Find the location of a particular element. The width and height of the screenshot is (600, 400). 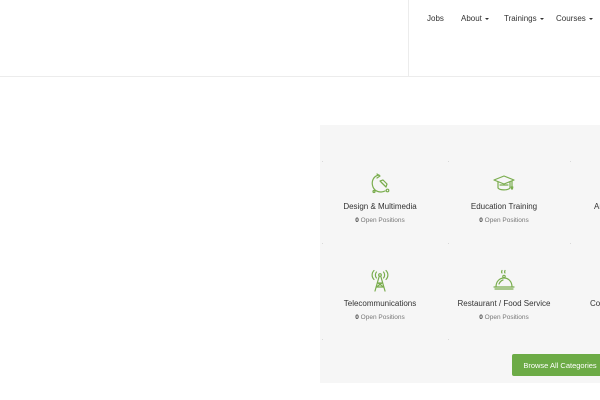

graduation-cap-icon is located at coordinates (504, 183).